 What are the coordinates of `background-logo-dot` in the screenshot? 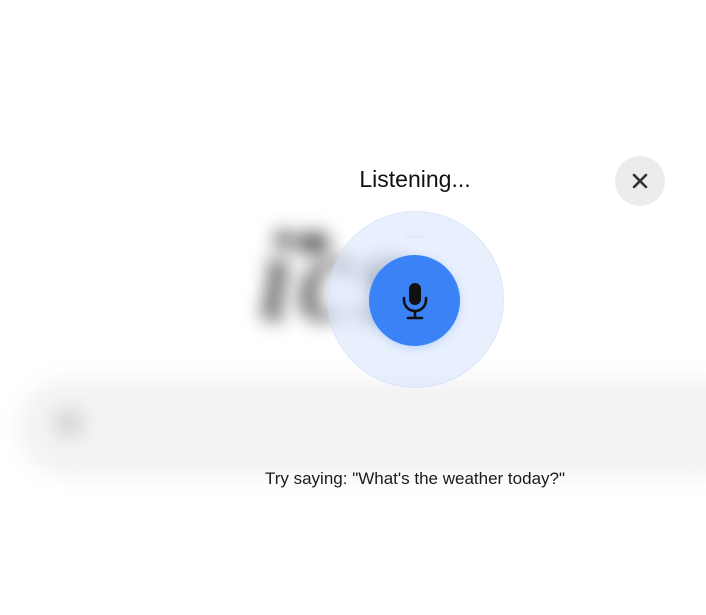 It's located at (313, 243).